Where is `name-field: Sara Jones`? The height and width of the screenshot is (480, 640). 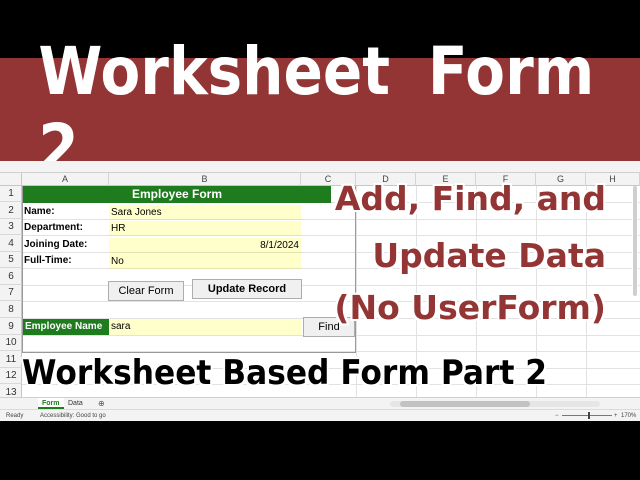
name-field: Sara Jones is located at coordinates (205, 212).